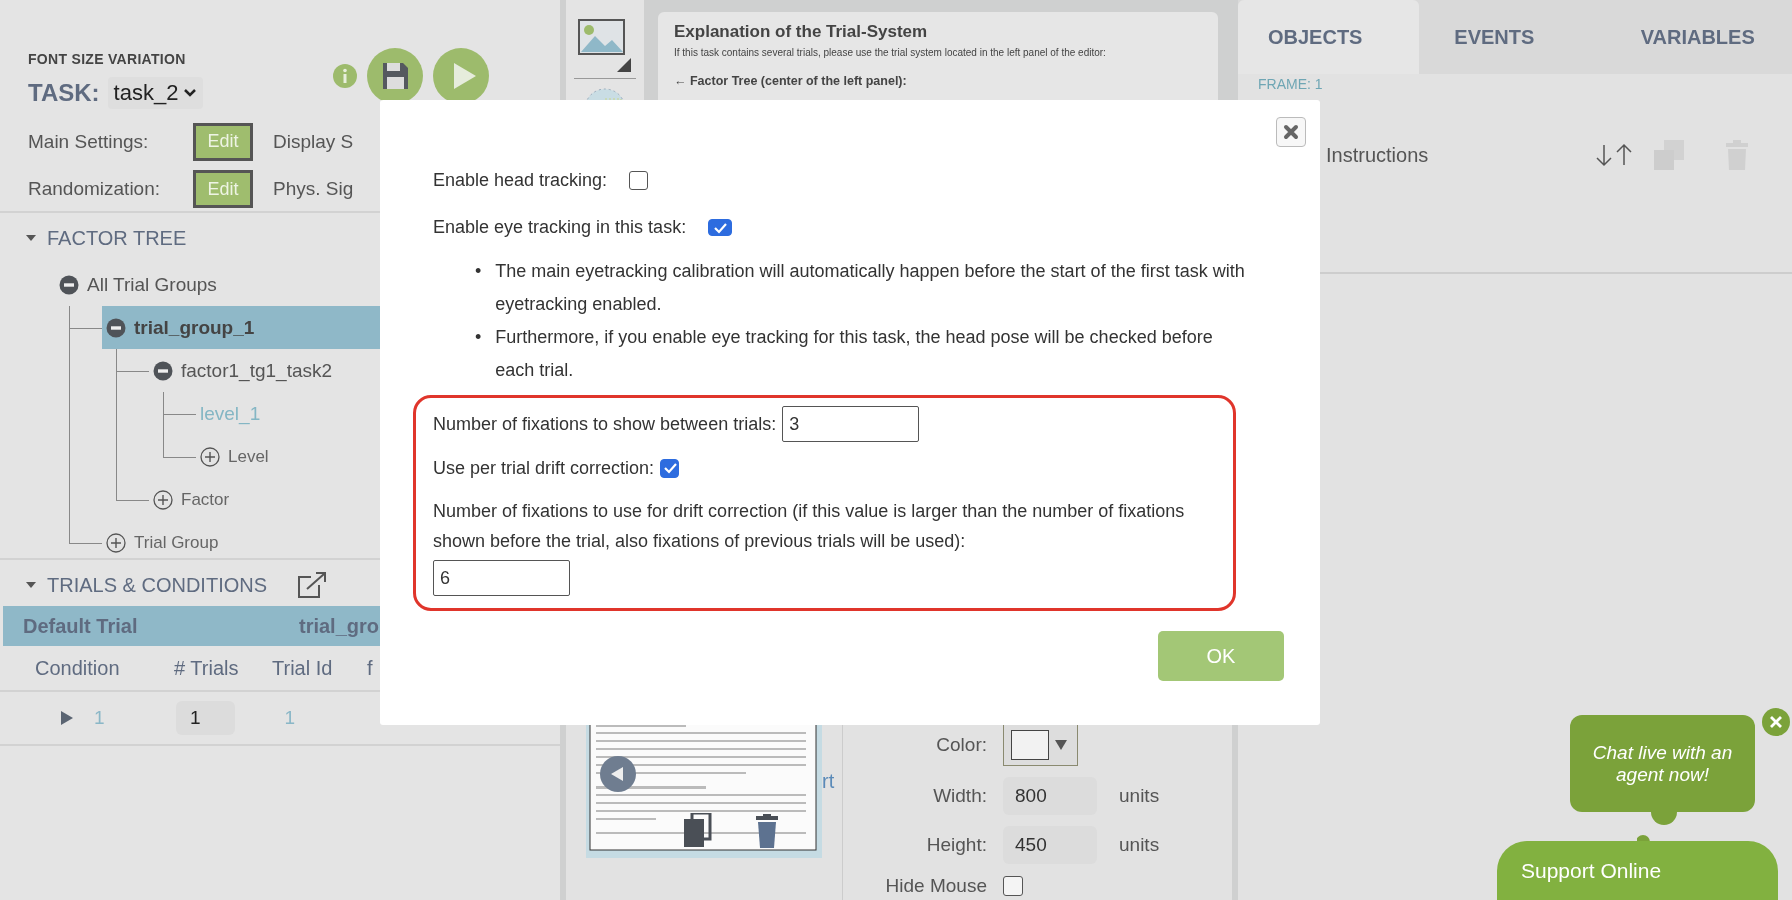 The height and width of the screenshot is (900, 1792). What do you see at coordinates (190, 92) in the screenshot?
I see `chevron-icon` at bounding box center [190, 92].